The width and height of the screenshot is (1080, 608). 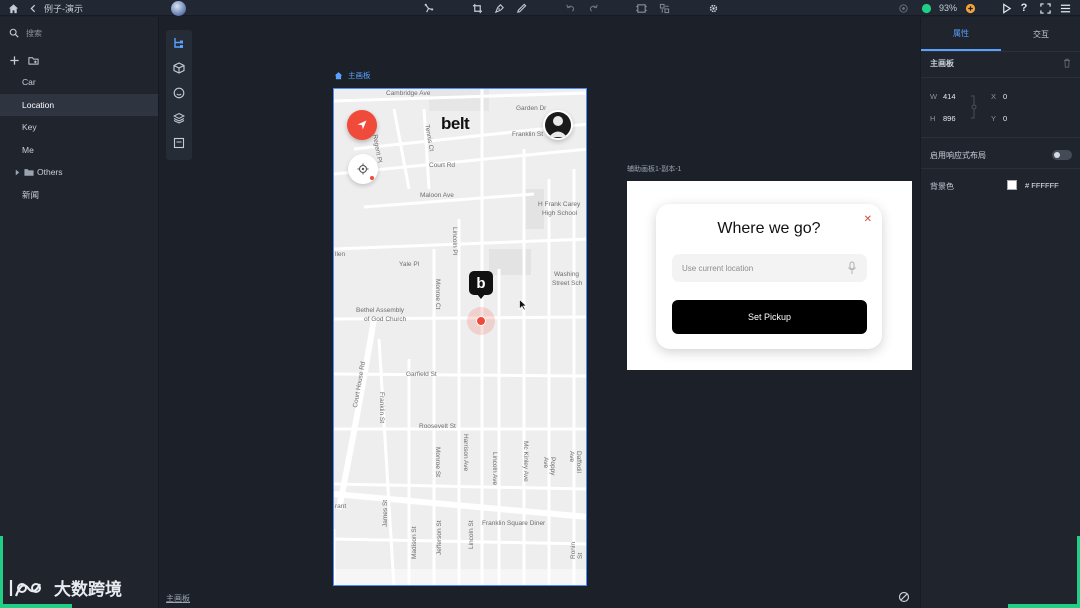 What do you see at coordinates (179, 143) in the screenshot?
I see `page-panel-icon` at bounding box center [179, 143].